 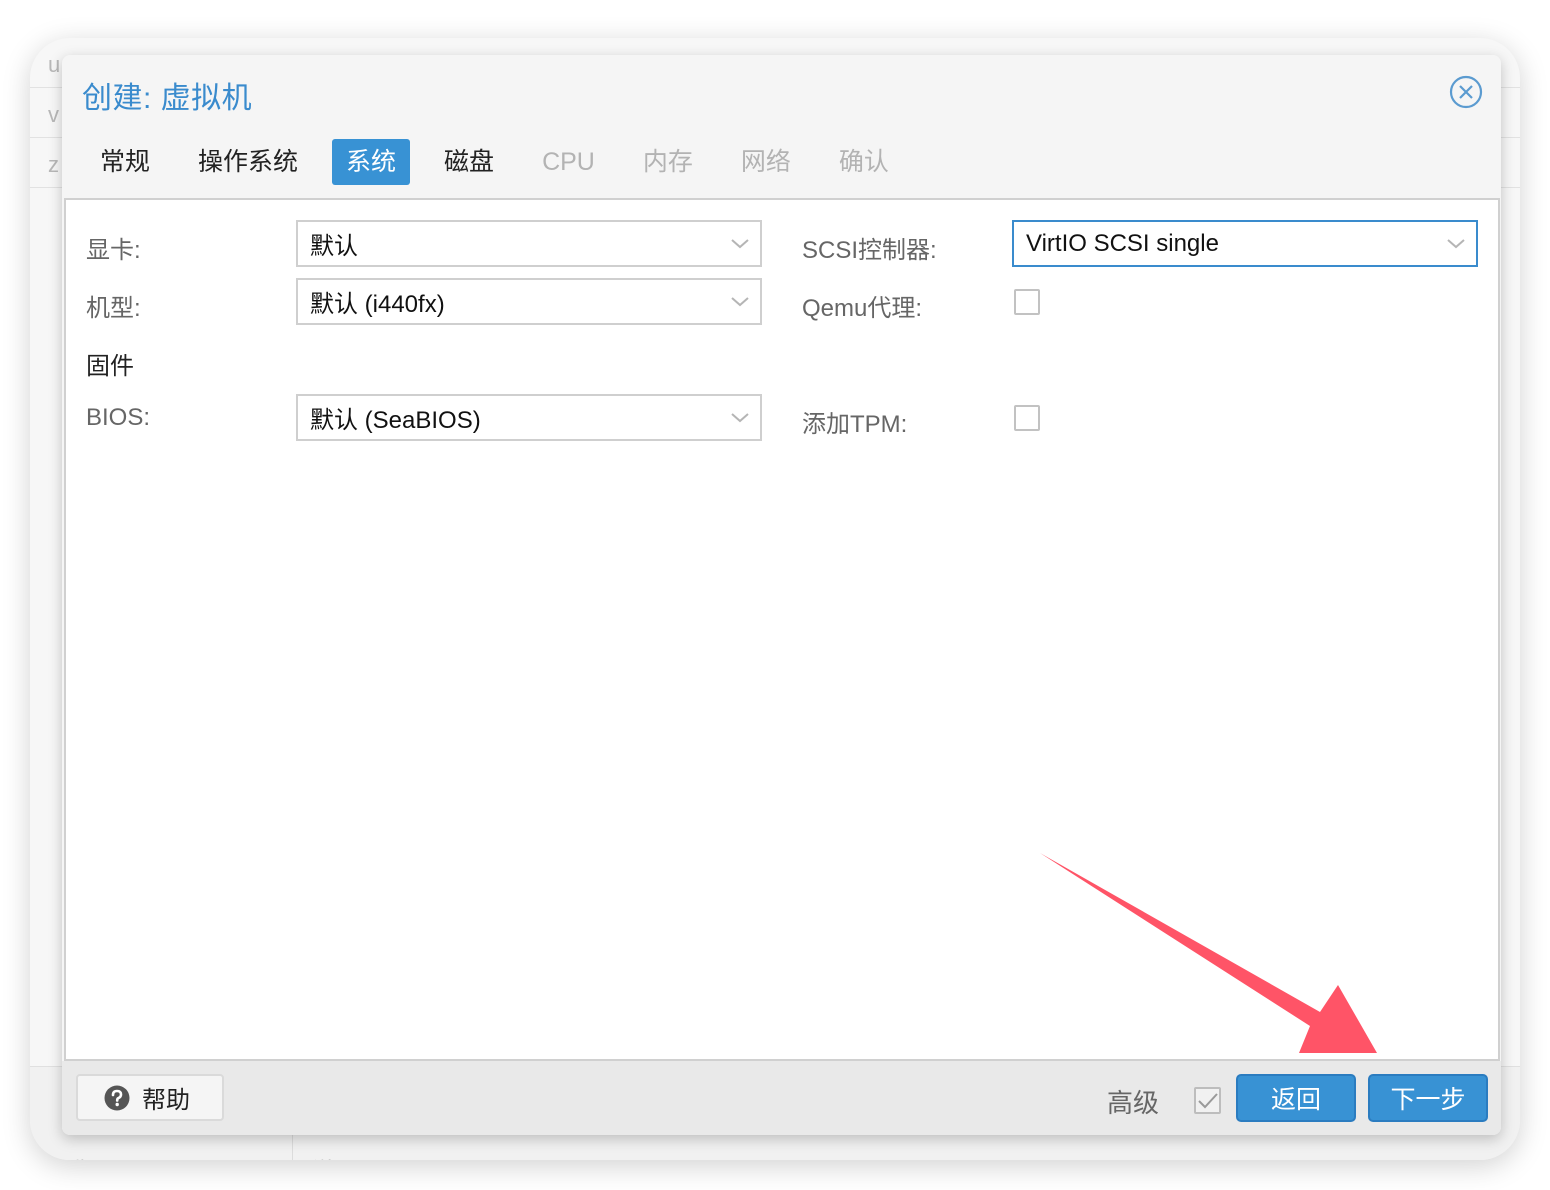 What do you see at coordinates (377, 304) in the screenshot?
I see `machine-value: 默认 (i440fx)` at bounding box center [377, 304].